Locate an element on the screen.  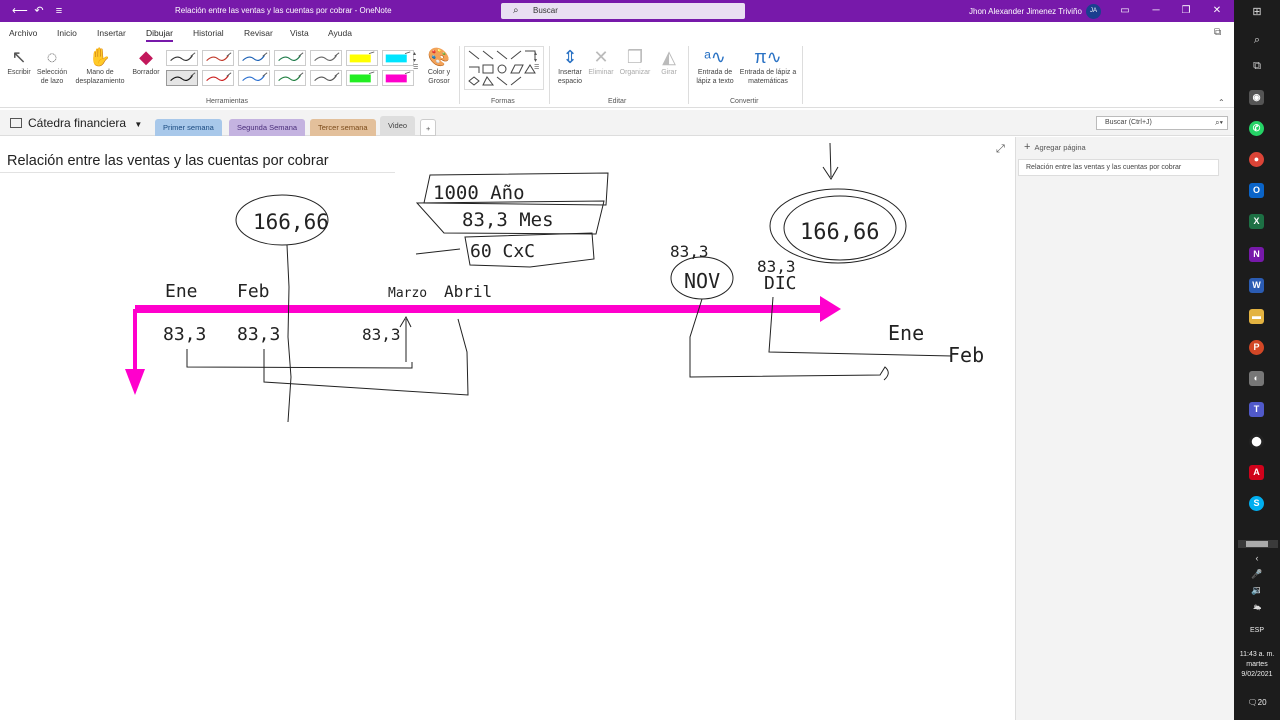
menu-vista: Vista is located at coordinates (299, 33).